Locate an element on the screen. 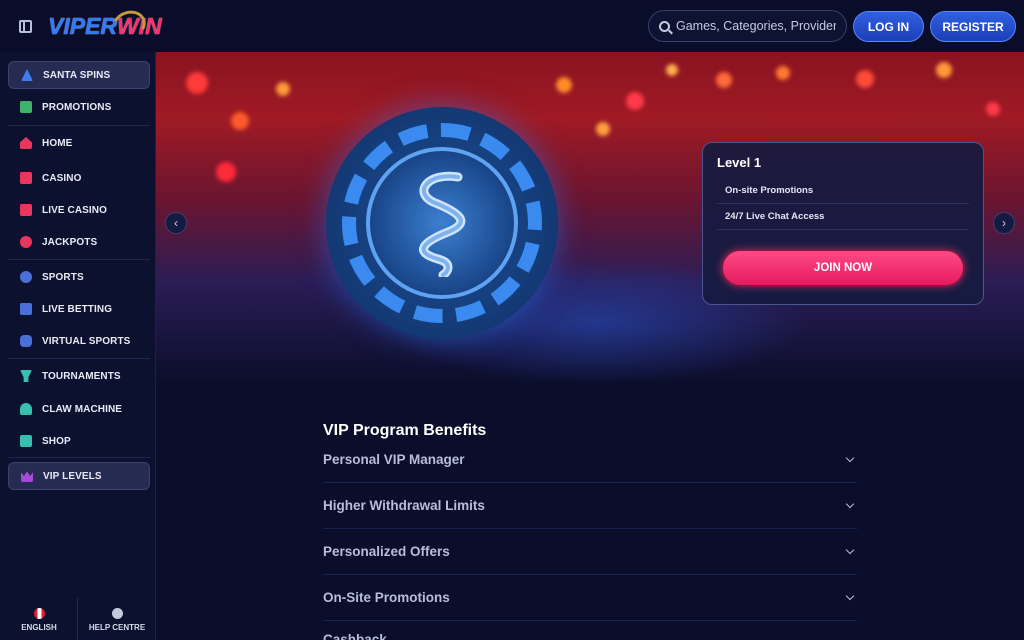 The image size is (1024, 640). login-button: LOG IN is located at coordinates (888, 26).